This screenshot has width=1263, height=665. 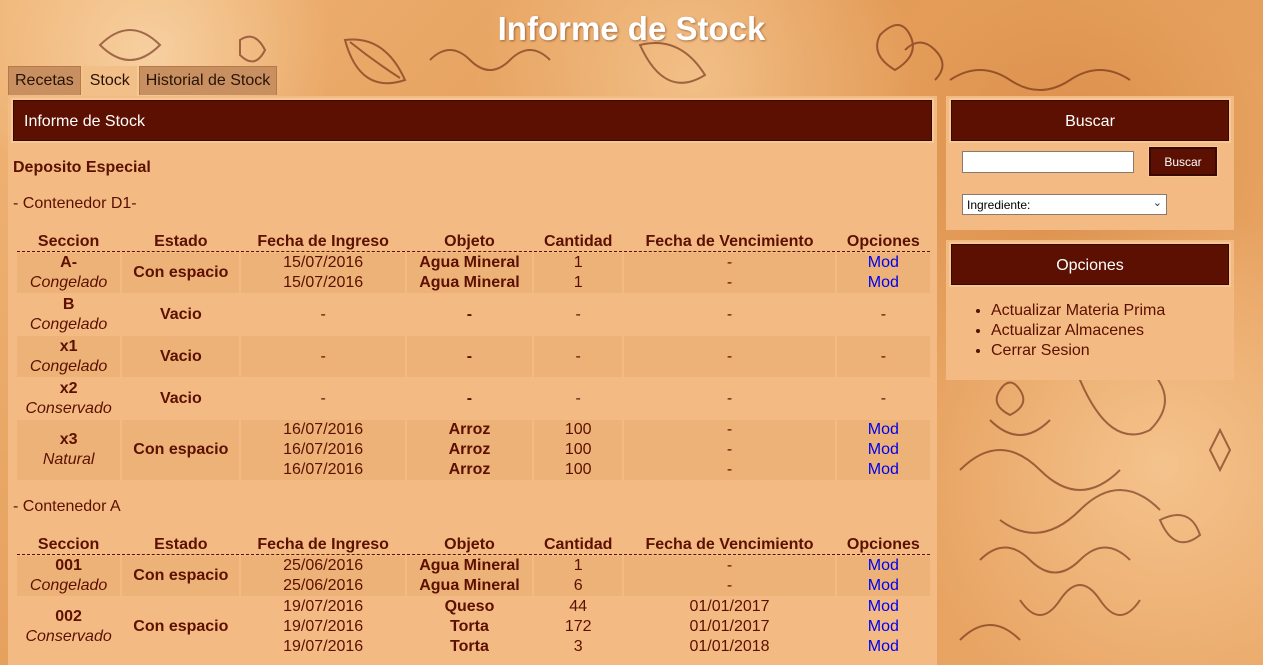 What do you see at coordinates (578, 242) in the screenshot?
I see `column-header: Cantidad` at bounding box center [578, 242].